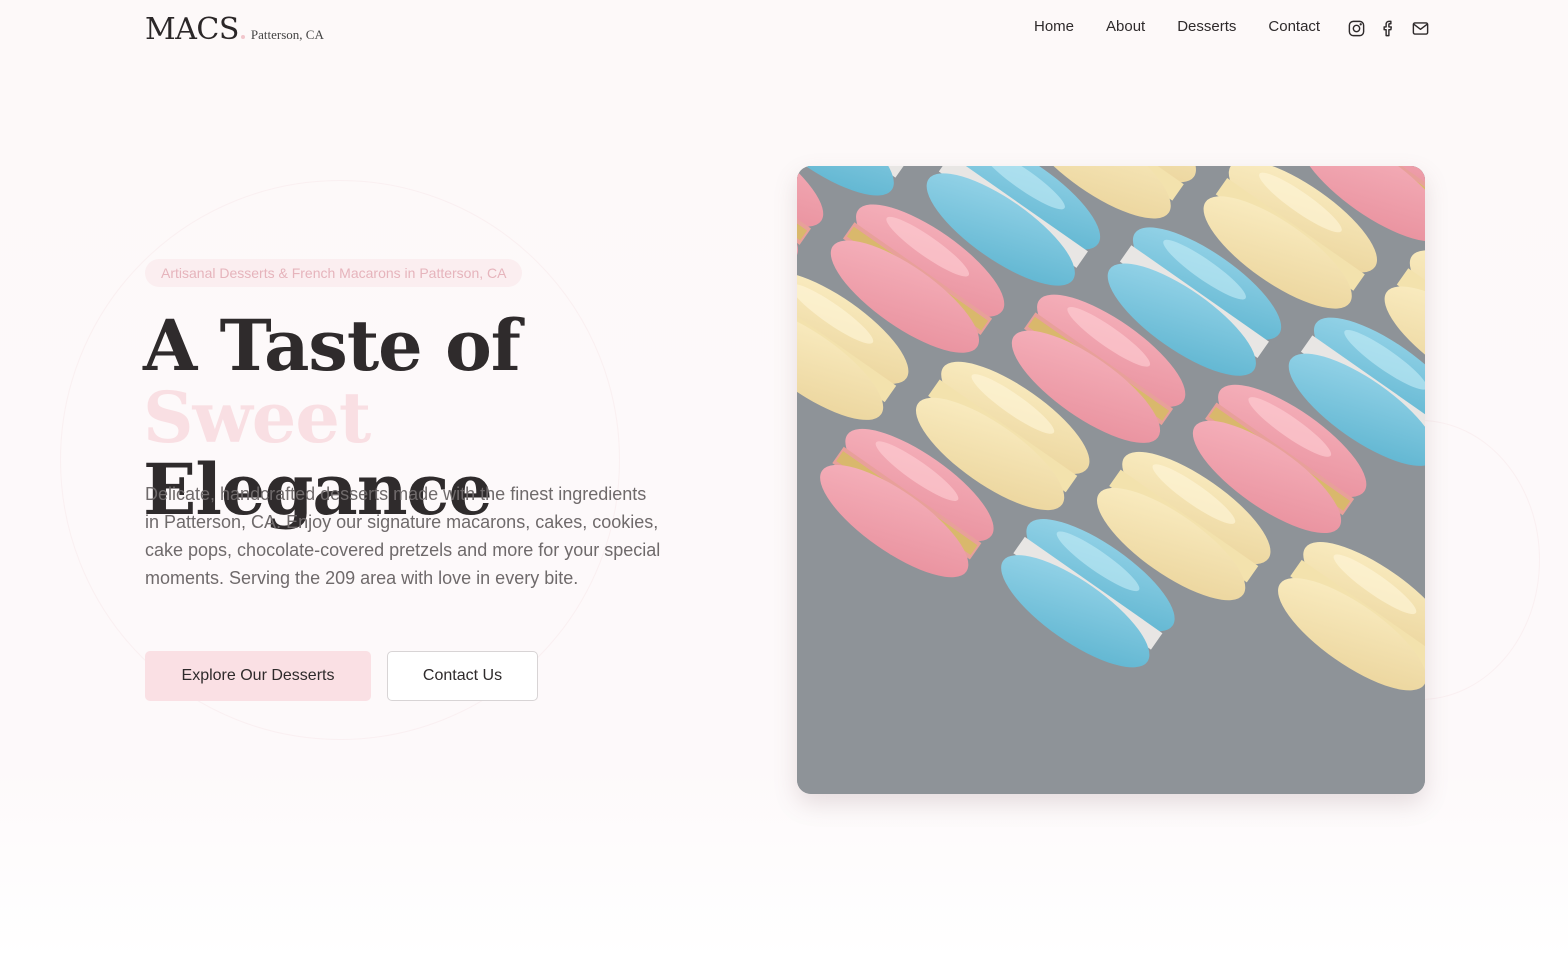 The image size is (1568, 960). I want to click on logo-location: Patterson, CA, so click(287, 34).